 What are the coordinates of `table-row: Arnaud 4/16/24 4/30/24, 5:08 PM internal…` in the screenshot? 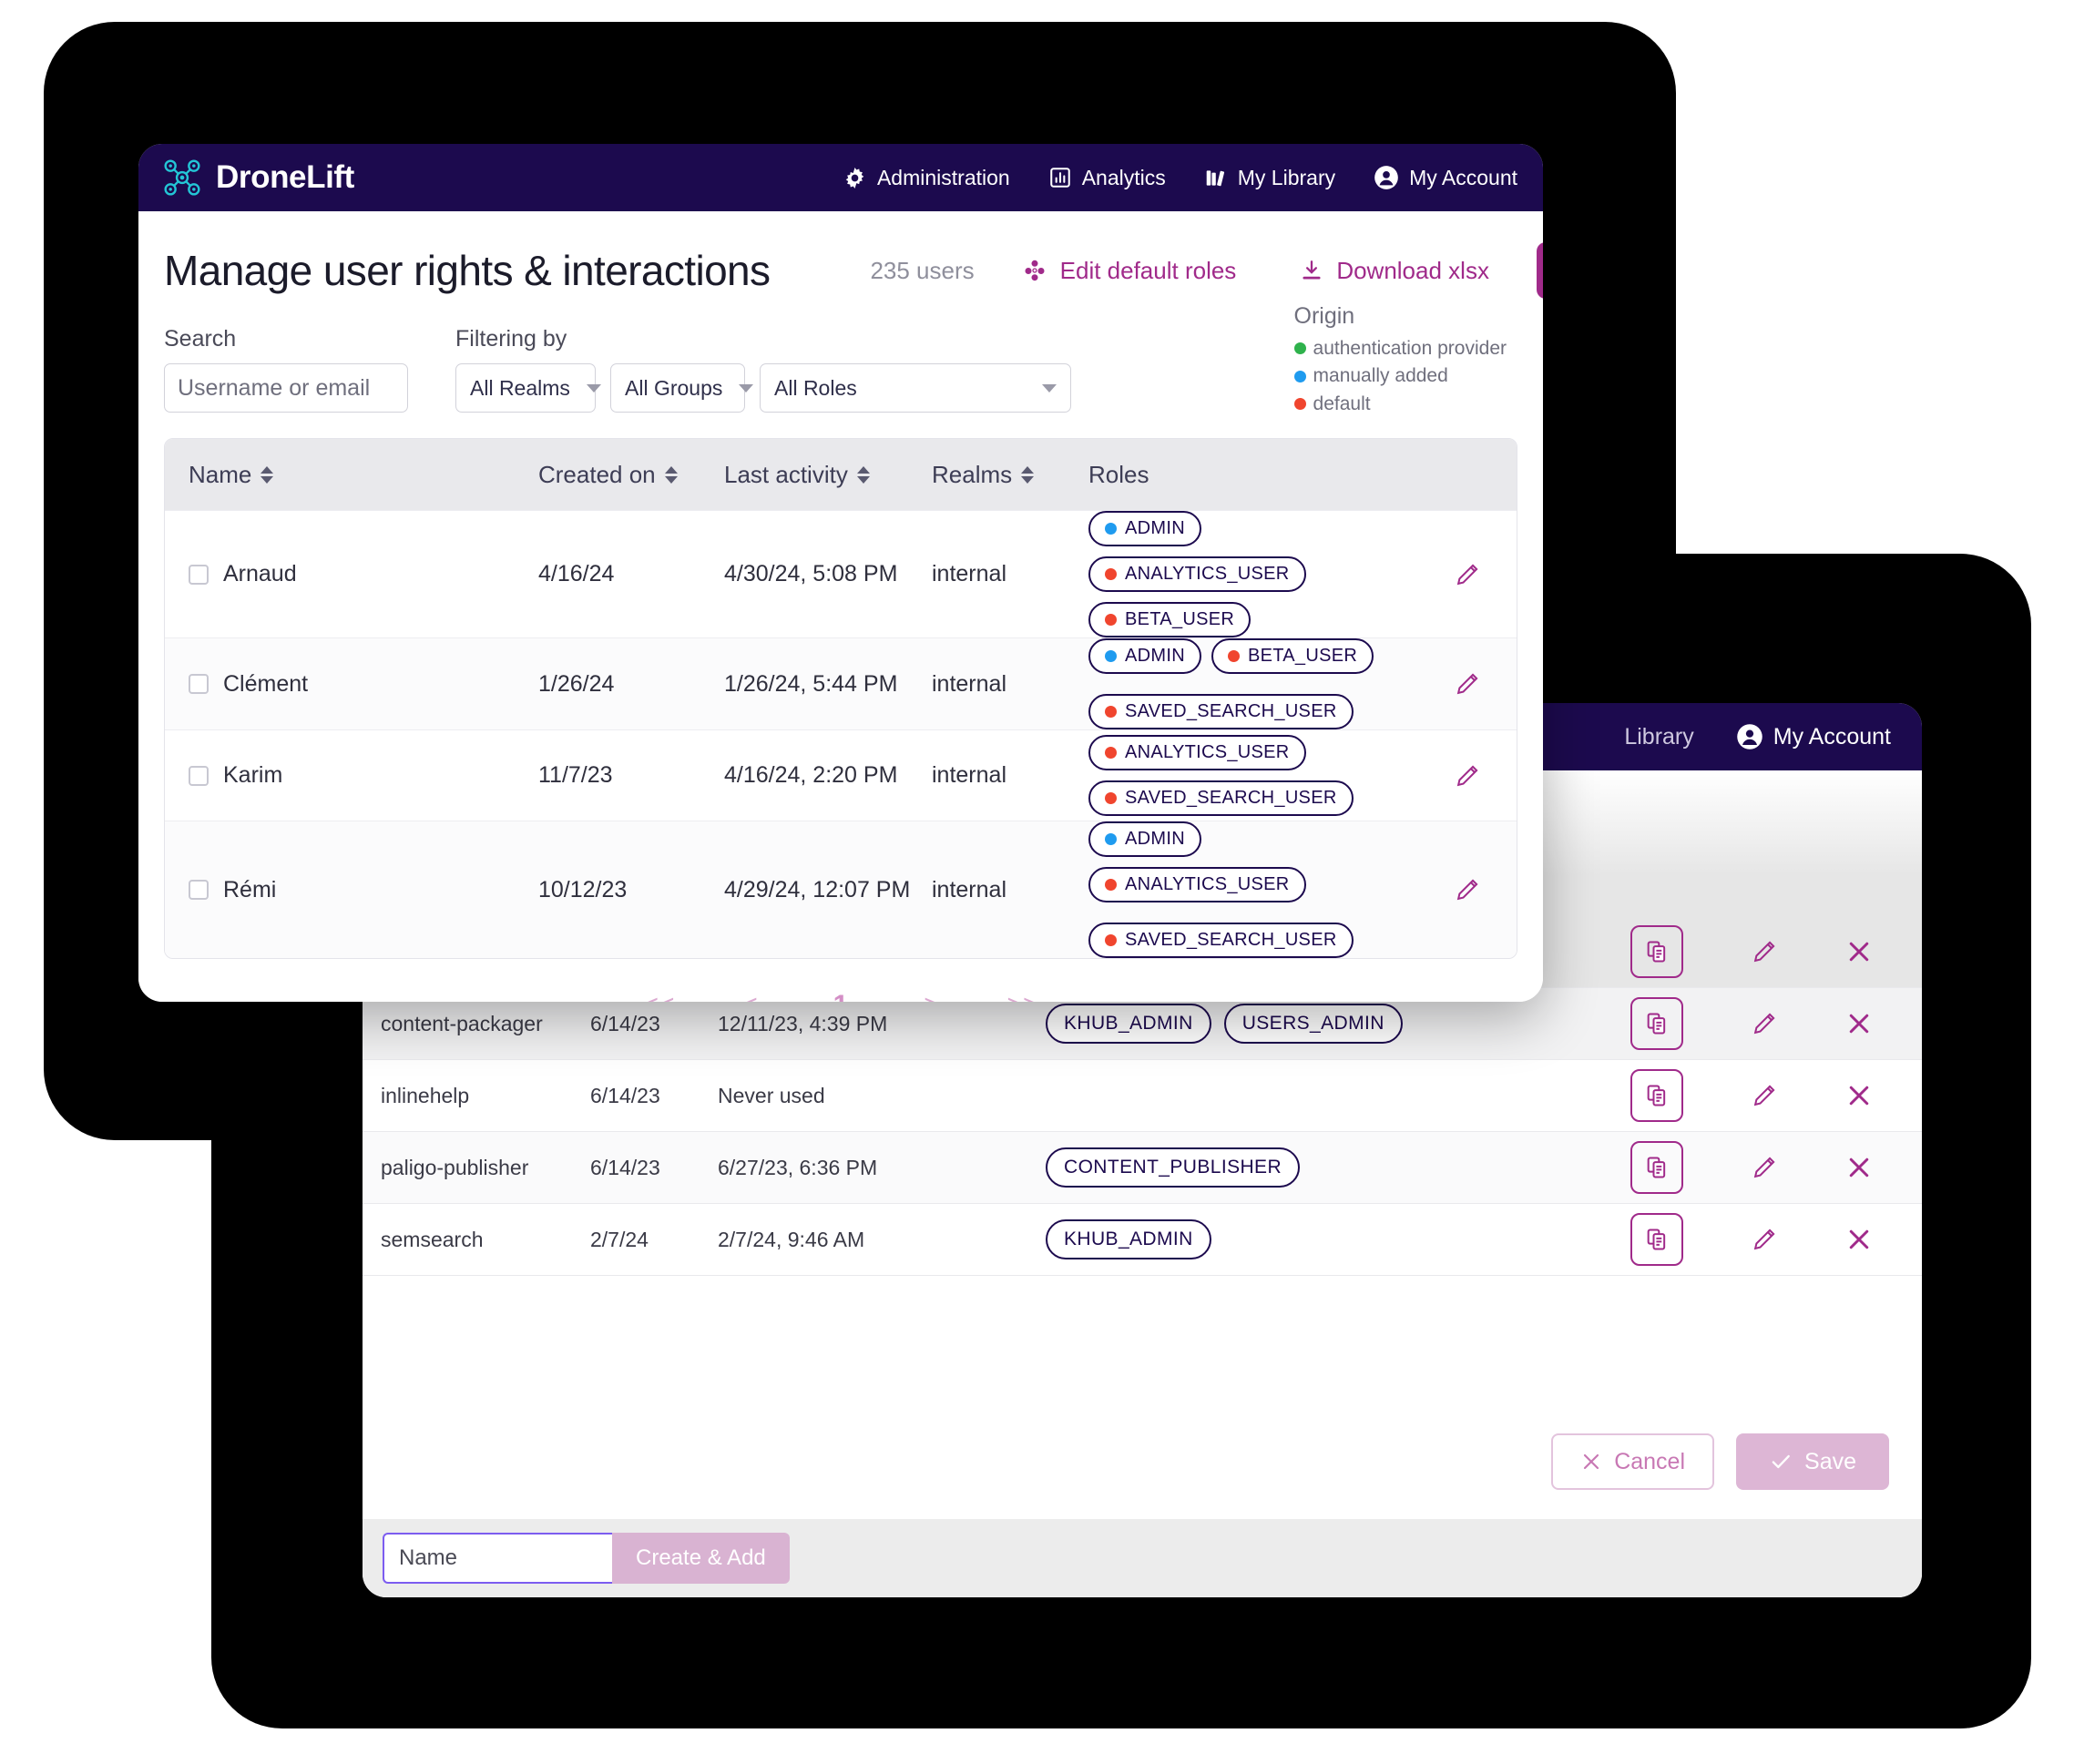 It's located at (841, 573).